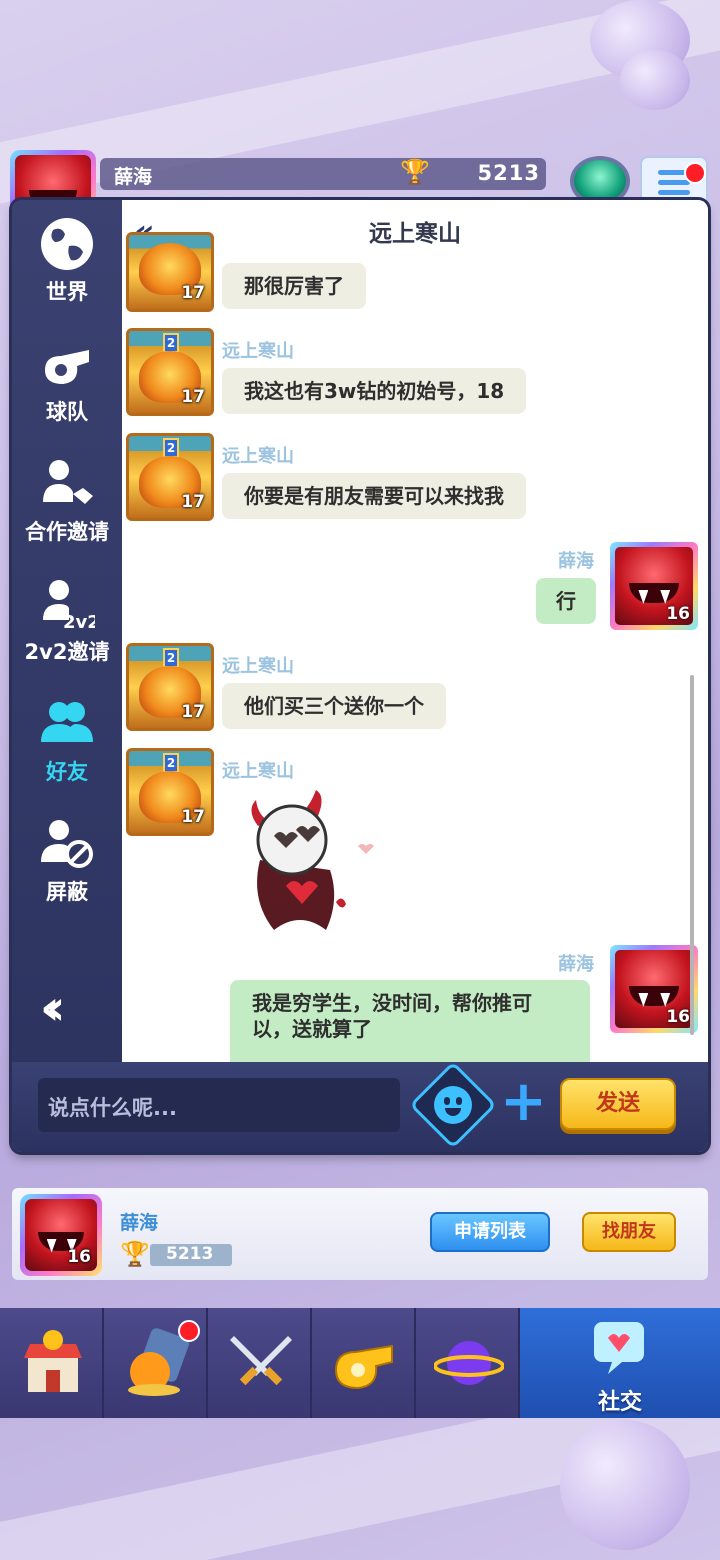 The image size is (720, 1560). What do you see at coordinates (67, 892) in the screenshot?
I see `sidebar-item-label: 屏蔽` at bounding box center [67, 892].